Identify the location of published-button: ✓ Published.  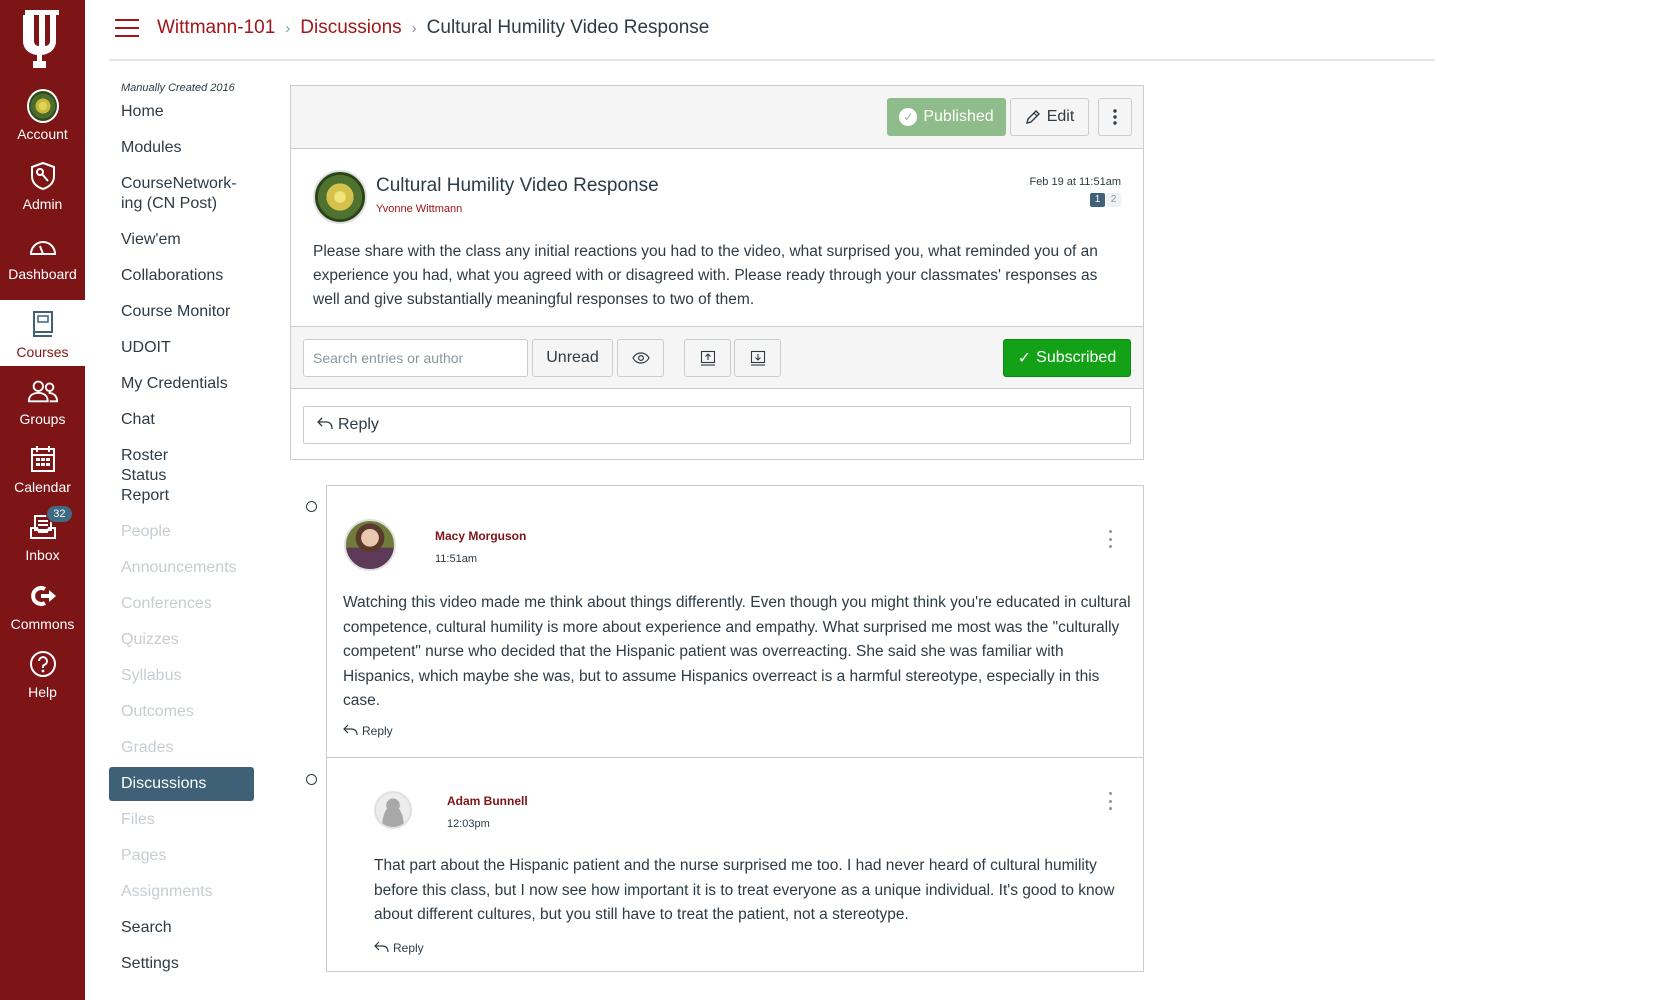
(946, 117).